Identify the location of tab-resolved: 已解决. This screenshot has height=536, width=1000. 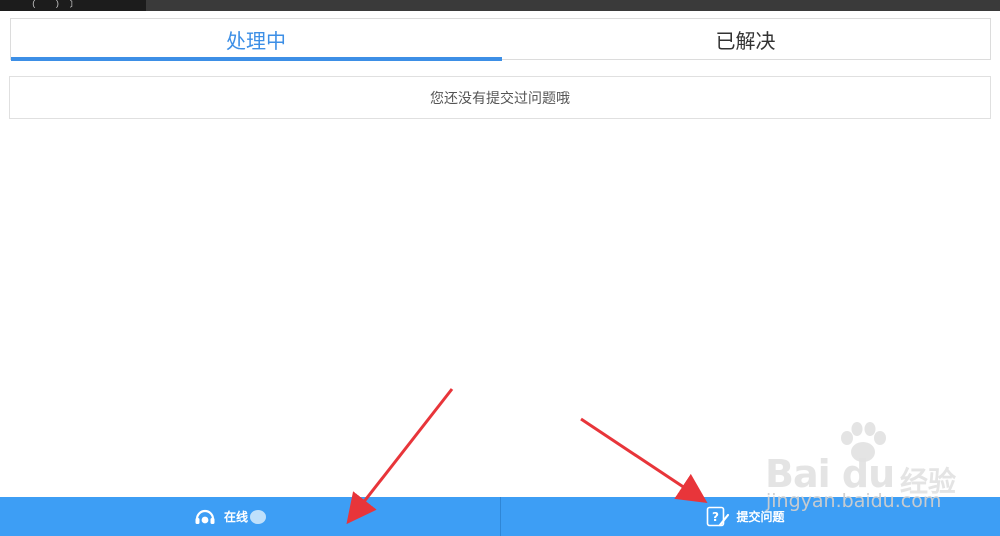
(745, 39).